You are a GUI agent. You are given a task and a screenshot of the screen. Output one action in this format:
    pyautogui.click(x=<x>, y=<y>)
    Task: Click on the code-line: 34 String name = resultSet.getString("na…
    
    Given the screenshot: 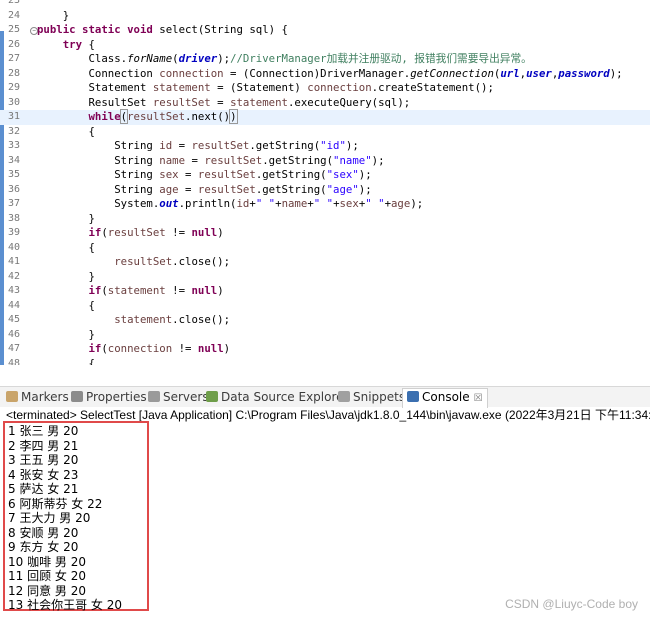 What is the action you would take?
    pyautogui.click(x=325, y=161)
    